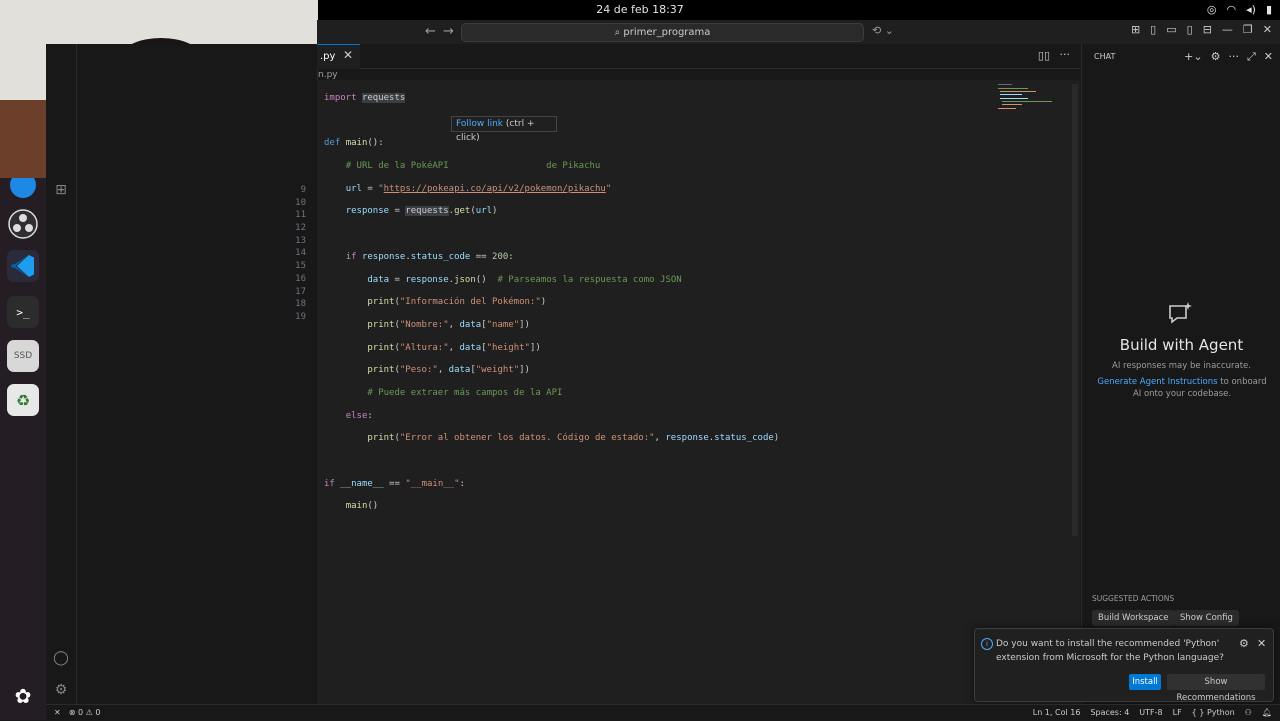  Describe the element at coordinates (1190, 29) in the screenshot. I see `toggle-aux-icon: ▯` at that location.